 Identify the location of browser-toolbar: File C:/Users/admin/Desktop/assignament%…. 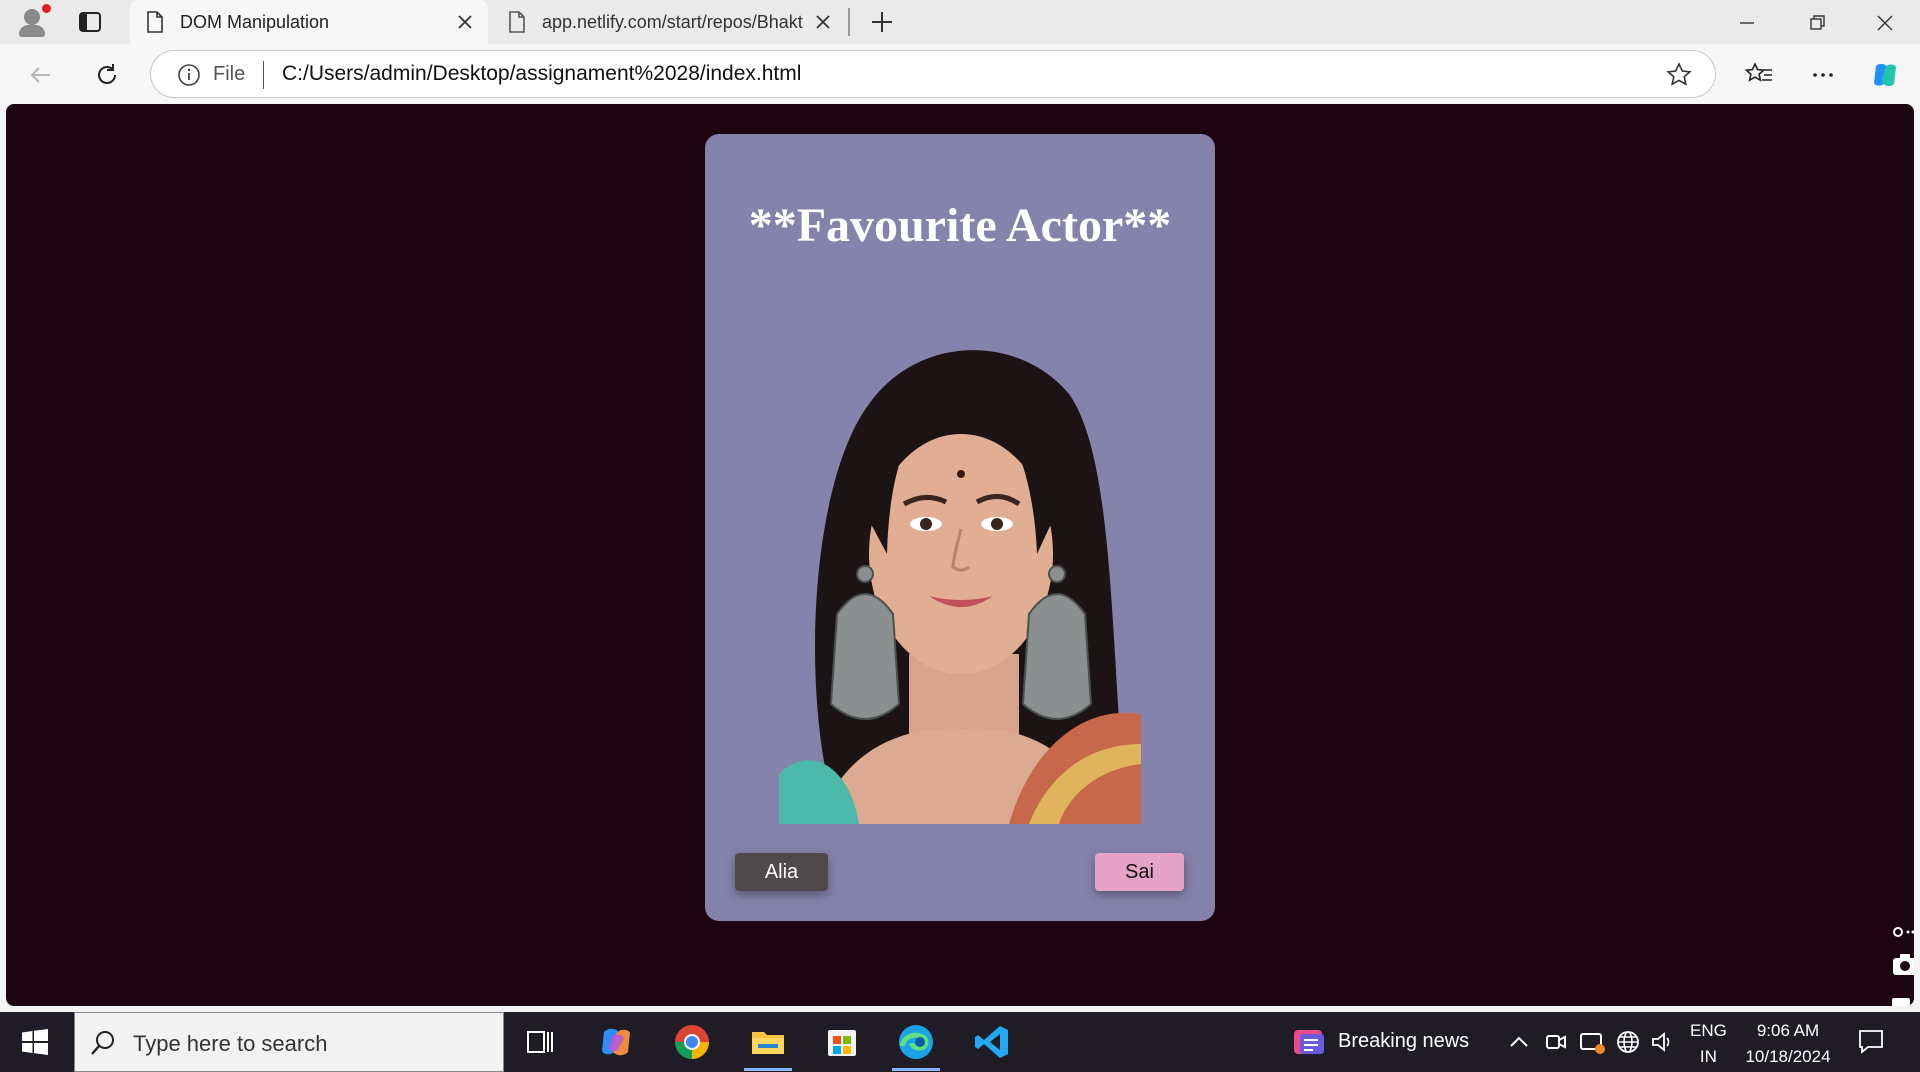
(960, 74).